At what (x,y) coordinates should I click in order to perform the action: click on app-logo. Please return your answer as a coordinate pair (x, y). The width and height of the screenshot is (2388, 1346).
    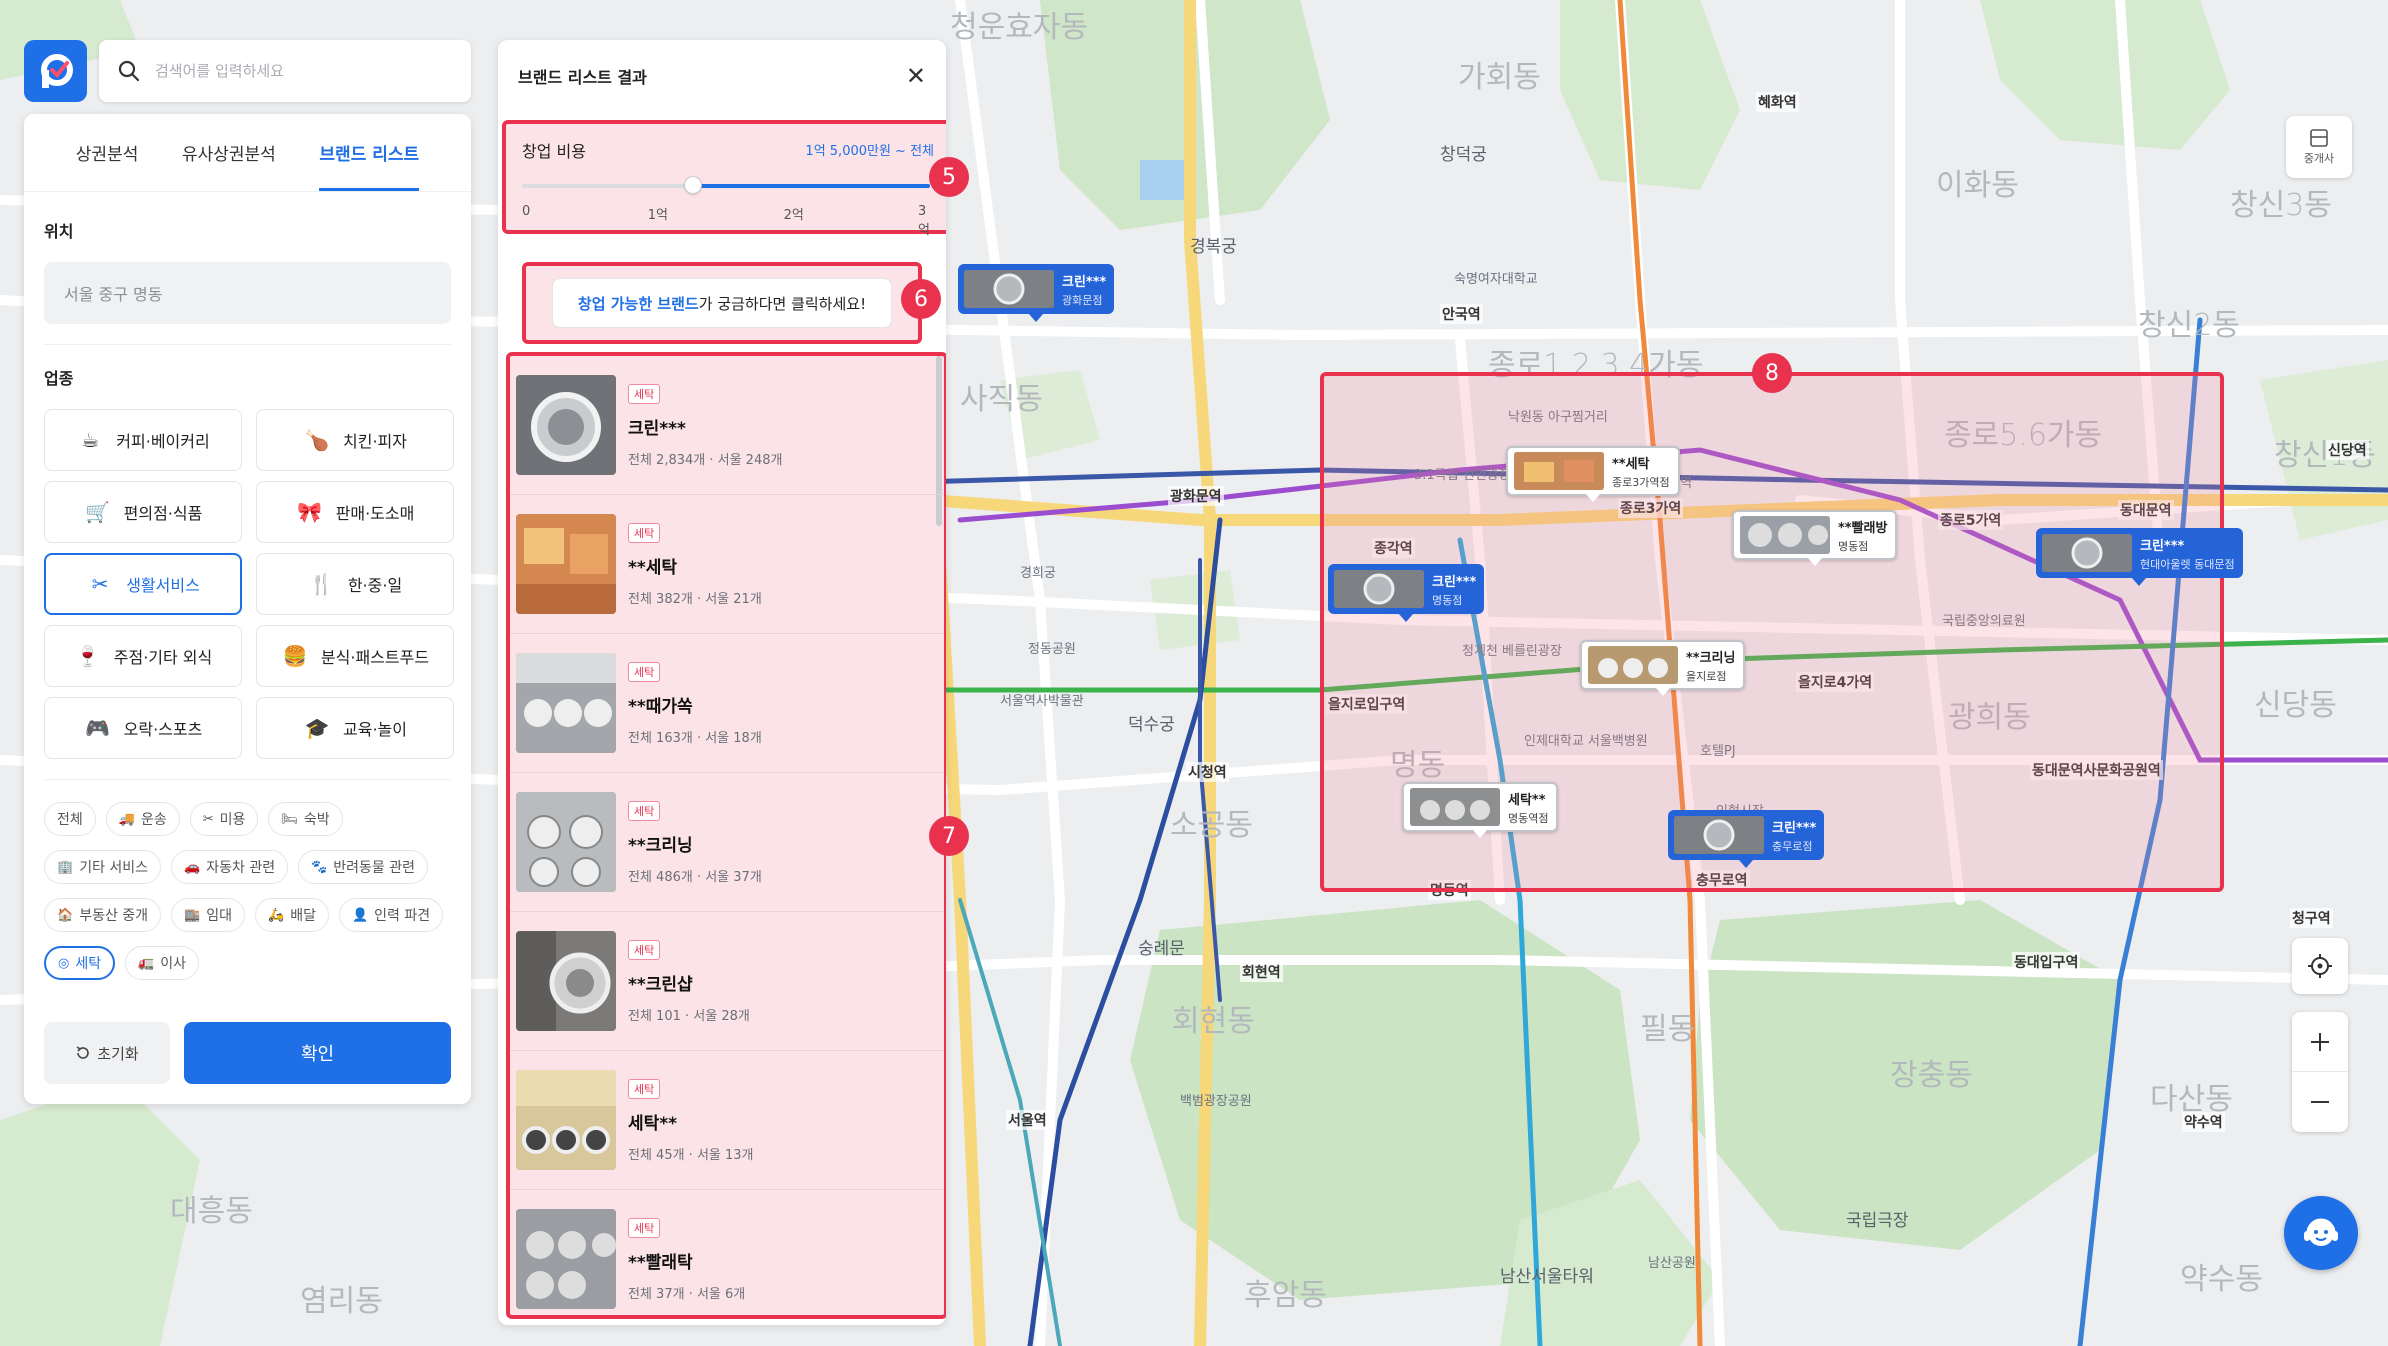
    Looking at the image, I should click on (55, 71).